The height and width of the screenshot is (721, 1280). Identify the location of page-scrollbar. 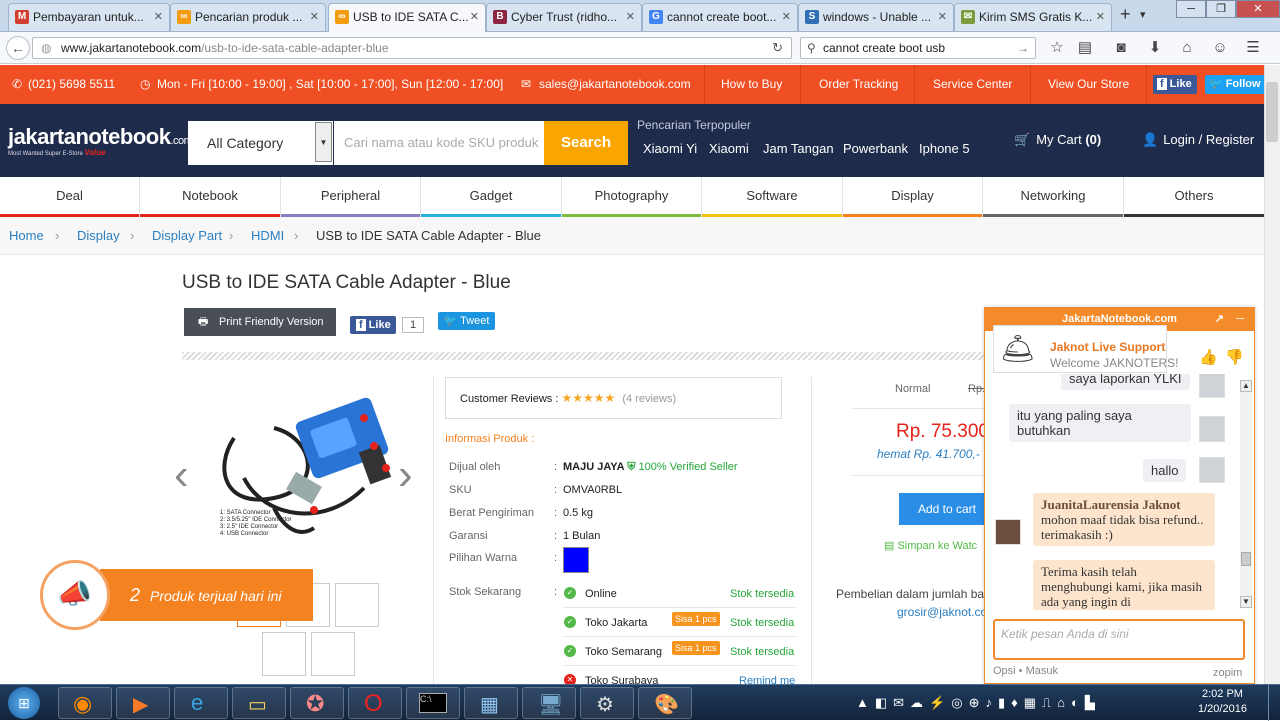
(1272, 374).